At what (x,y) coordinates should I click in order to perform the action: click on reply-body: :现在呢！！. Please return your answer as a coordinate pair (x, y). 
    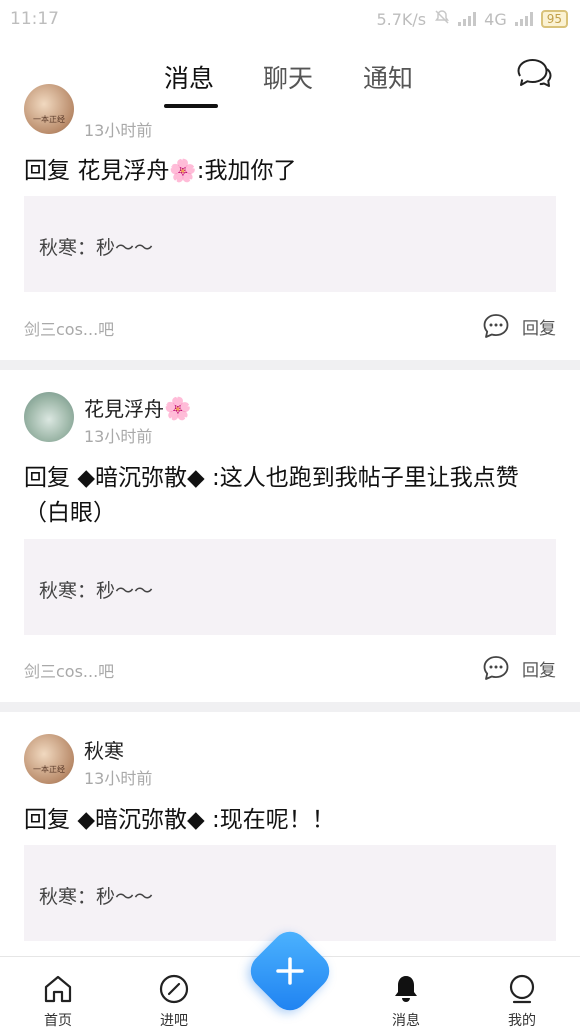
    Looking at the image, I should click on (273, 820).